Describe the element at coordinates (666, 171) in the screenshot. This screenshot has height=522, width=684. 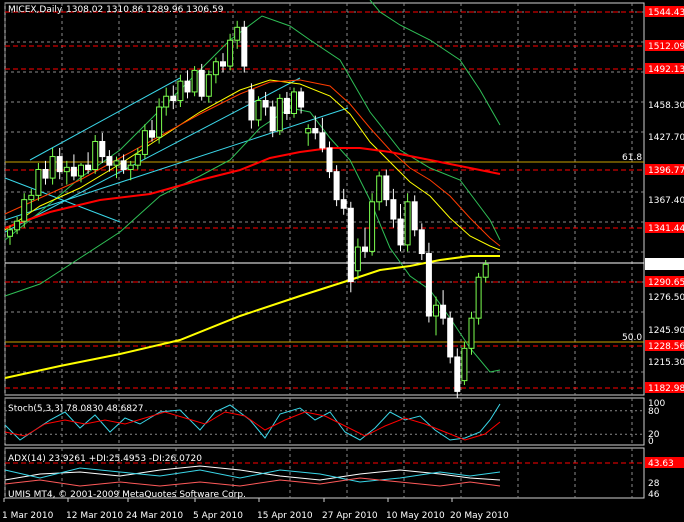
I see `level-tag-label: 1396.77` at that location.